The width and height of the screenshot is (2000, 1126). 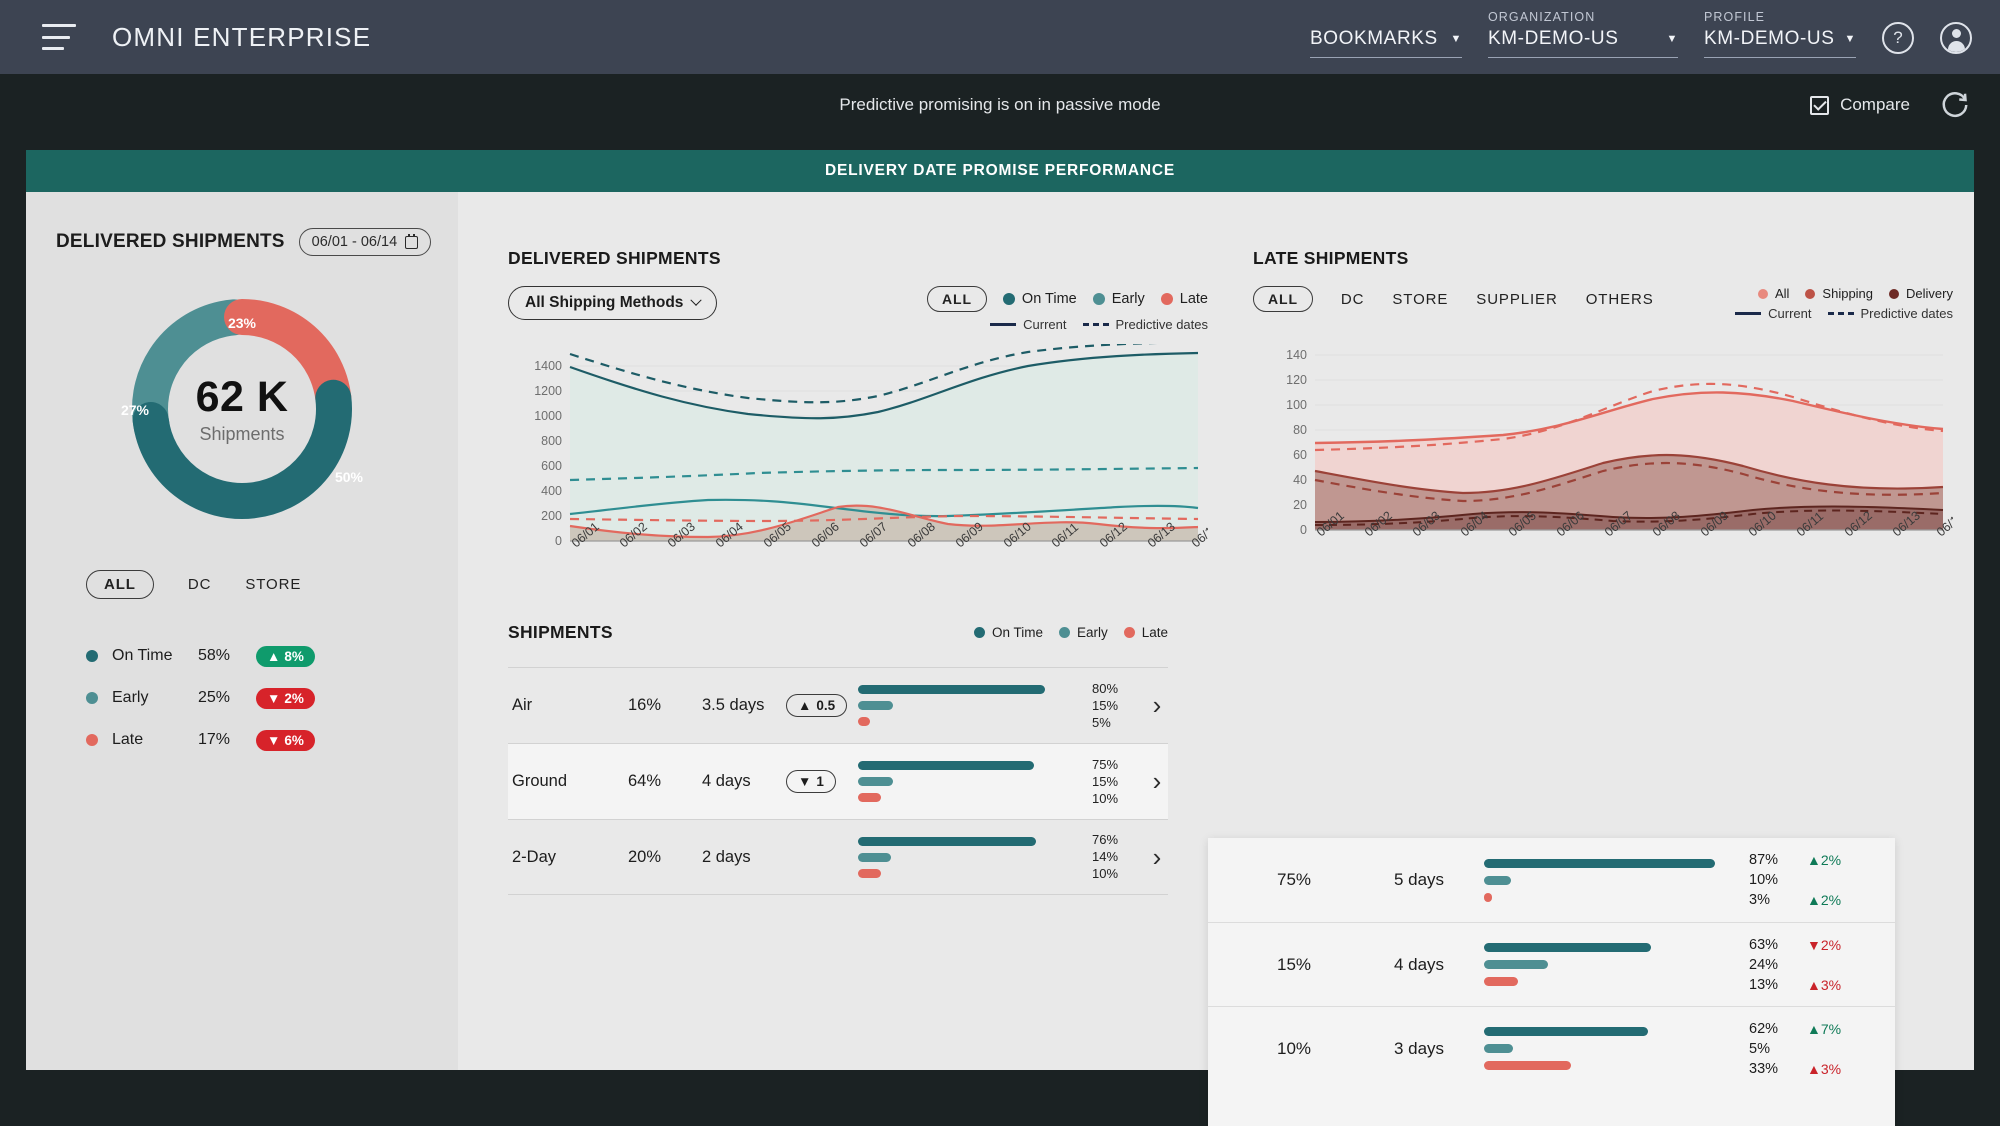 What do you see at coordinates (696, 300) in the screenshot?
I see `chevron-down-icon` at bounding box center [696, 300].